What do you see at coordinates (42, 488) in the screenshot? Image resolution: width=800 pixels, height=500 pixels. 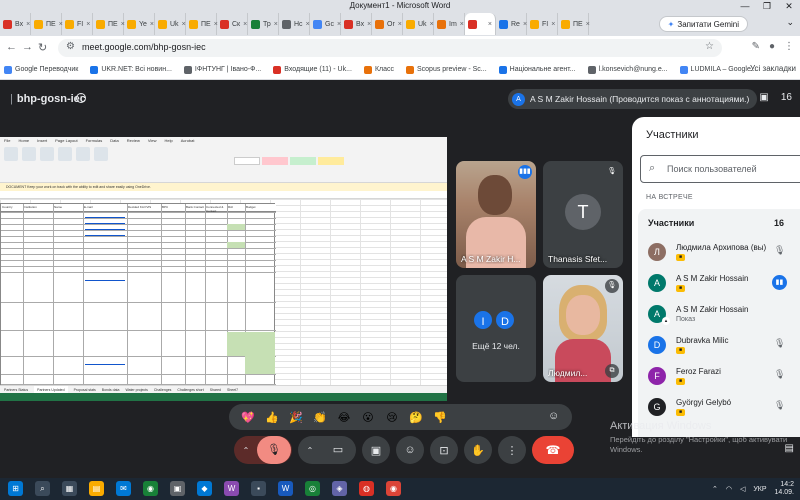 I see `taskbar-app-icon: ⌕` at bounding box center [42, 488].